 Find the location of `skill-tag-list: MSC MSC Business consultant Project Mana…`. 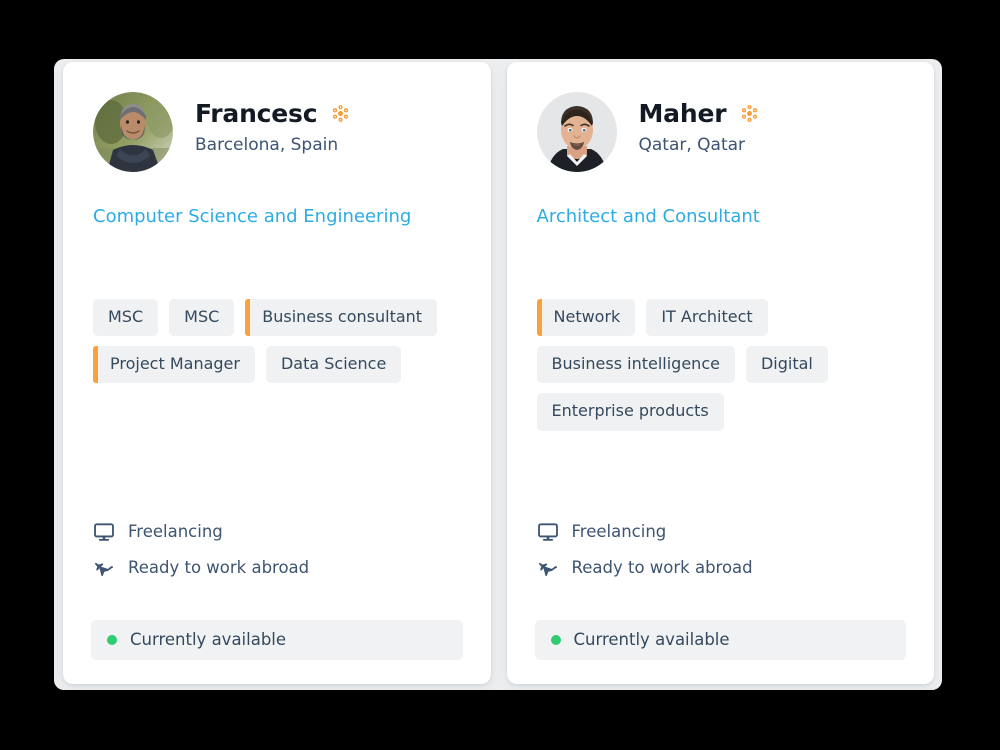

skill-tag-list: MSC MSC Business consultant Project Mana… is located at coordinates (278, 341).